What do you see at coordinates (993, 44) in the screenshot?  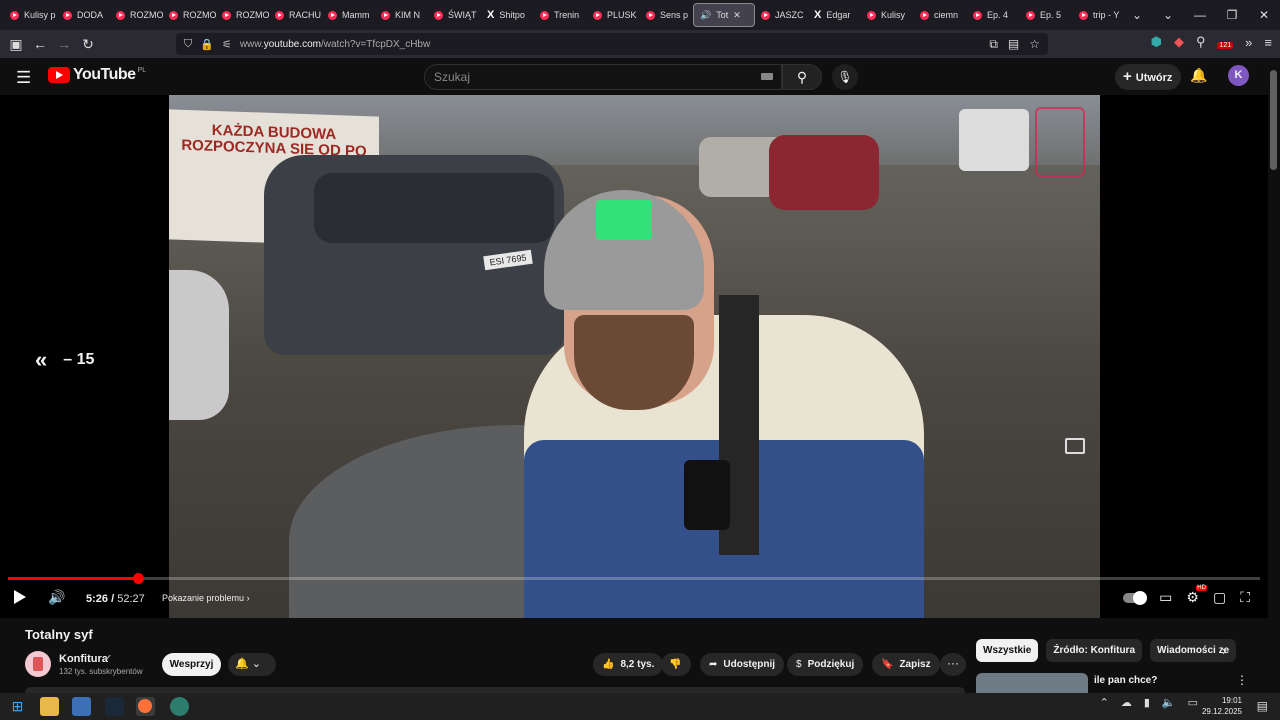 I see `pip-icon: ⧉` at bounding box center [993, 44].